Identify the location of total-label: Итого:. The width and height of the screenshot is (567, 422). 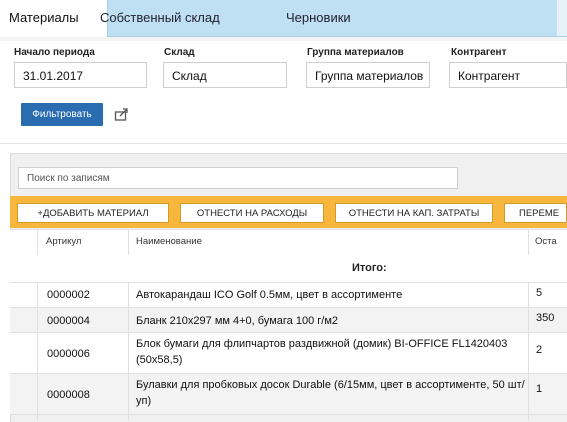
(369, 268).